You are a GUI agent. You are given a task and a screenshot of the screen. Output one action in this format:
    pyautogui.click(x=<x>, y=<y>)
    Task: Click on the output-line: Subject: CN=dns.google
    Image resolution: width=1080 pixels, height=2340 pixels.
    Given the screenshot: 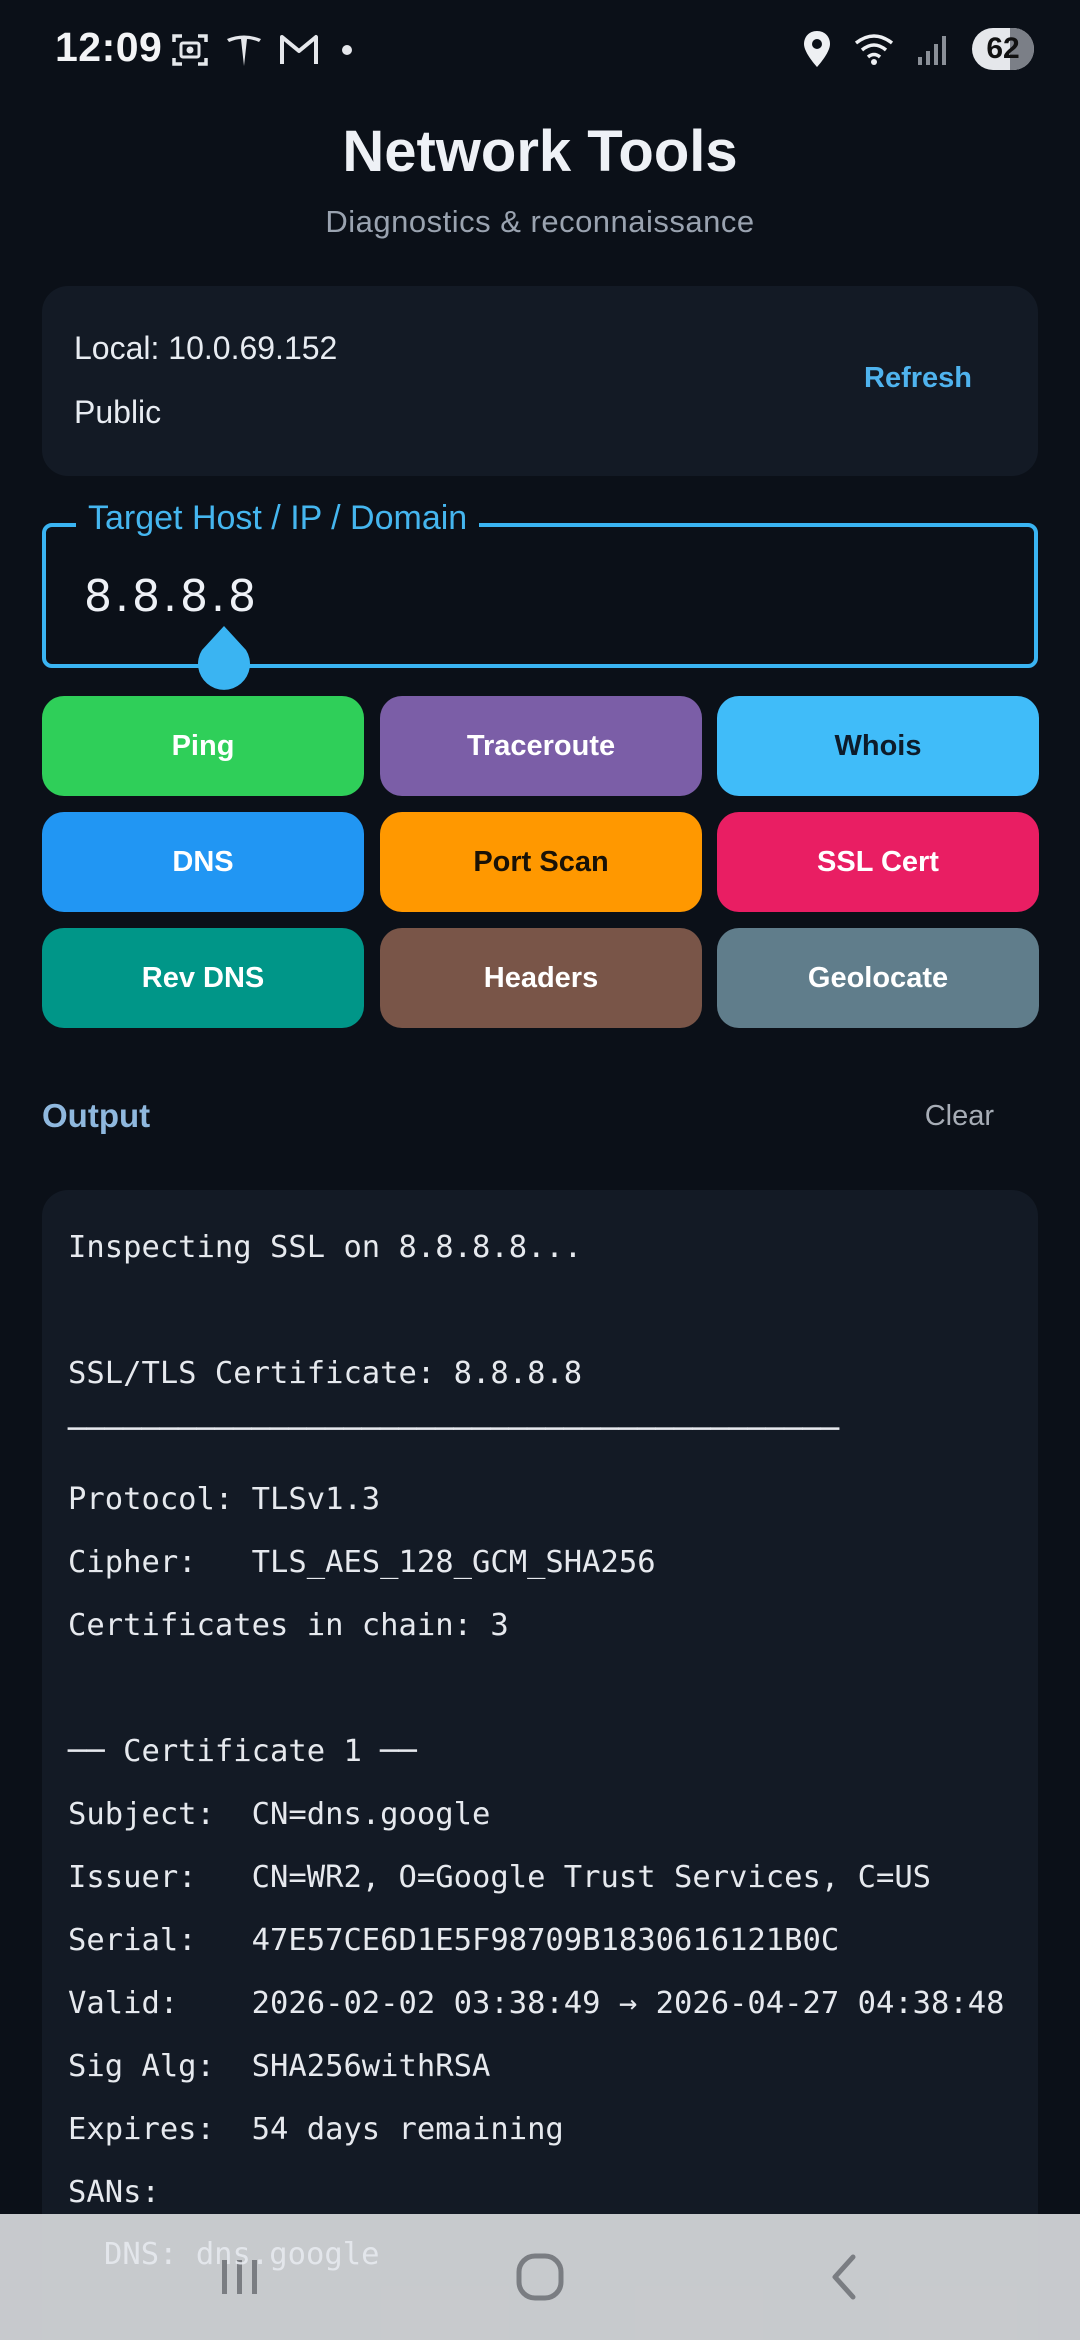 What is the action you would take?
    pyautogui.click(x=279, y=1814)
    